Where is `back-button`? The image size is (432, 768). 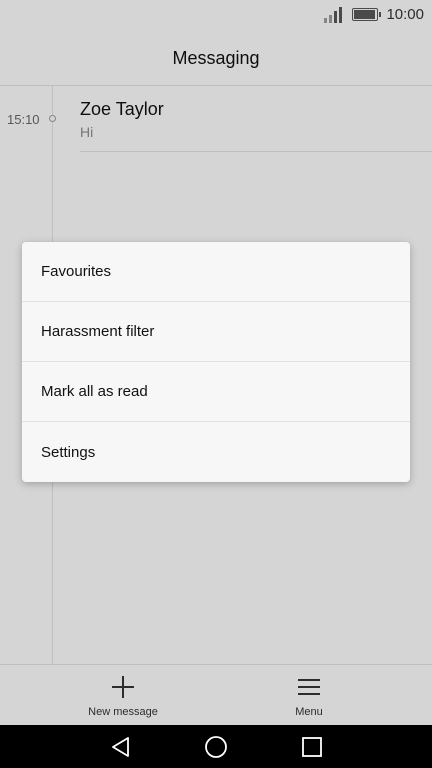 back-button is located at coordinates (121, 747).